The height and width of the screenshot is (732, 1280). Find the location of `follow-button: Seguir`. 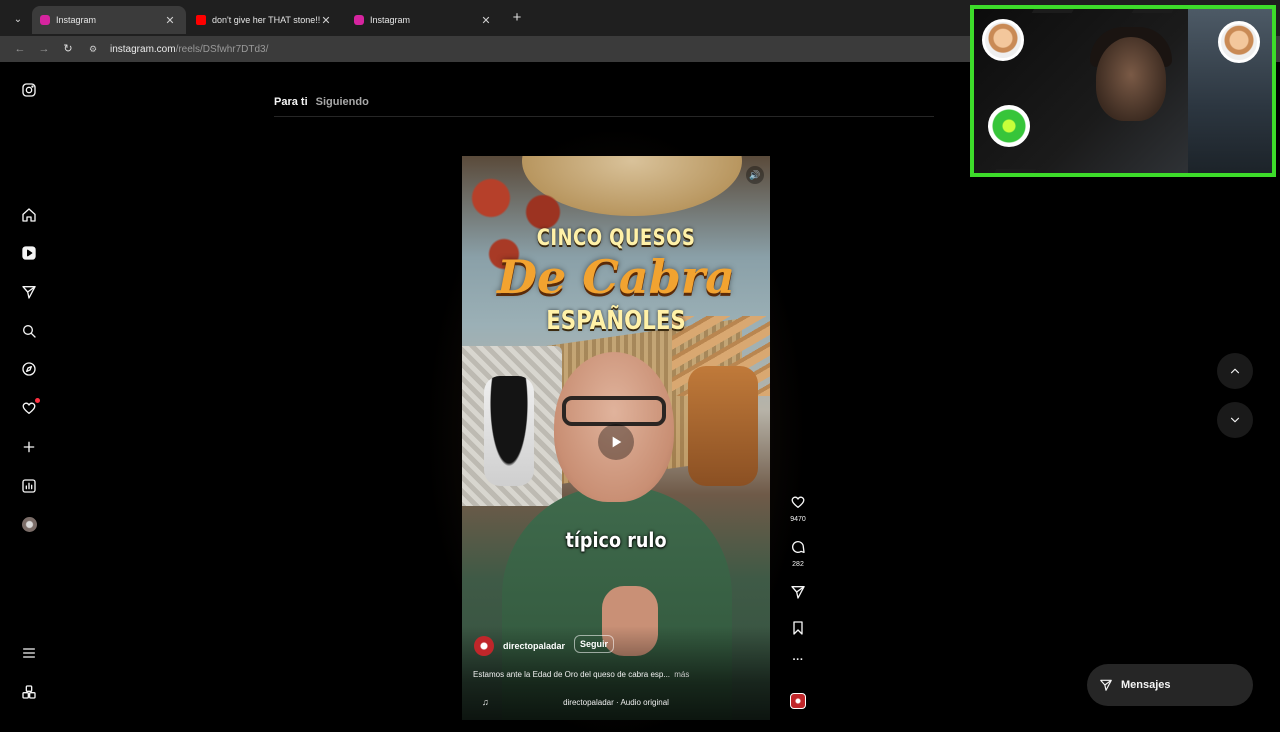

follow-button: Seguir is located at coordinates (594, 644).